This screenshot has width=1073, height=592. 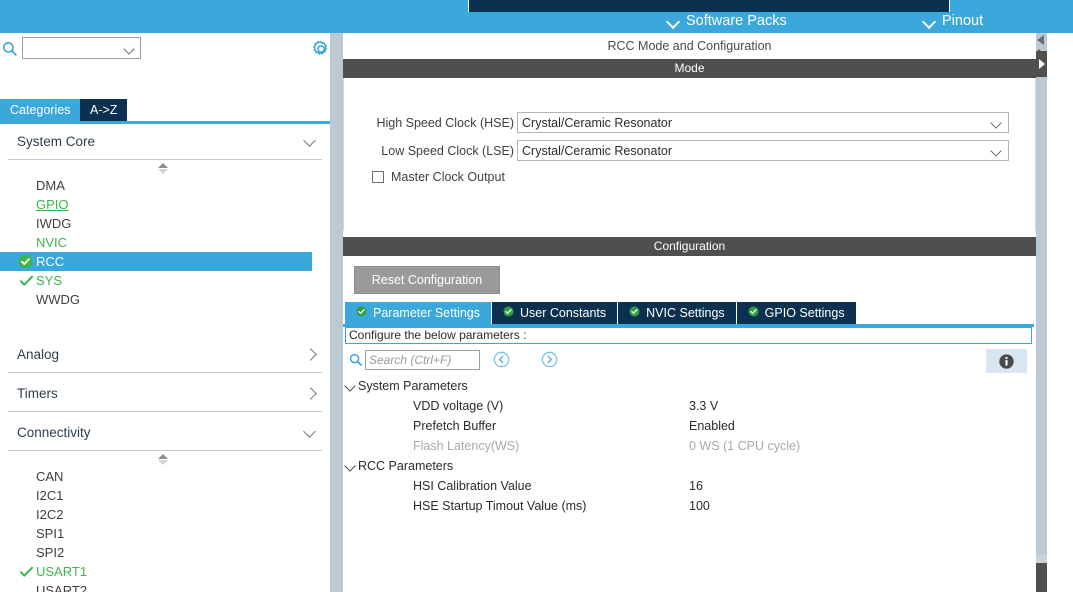 What do you see at coordinates (1041, 577) in the screenshot?
I see `splitter-bottom-tab` at bounding box center [1041, 577].